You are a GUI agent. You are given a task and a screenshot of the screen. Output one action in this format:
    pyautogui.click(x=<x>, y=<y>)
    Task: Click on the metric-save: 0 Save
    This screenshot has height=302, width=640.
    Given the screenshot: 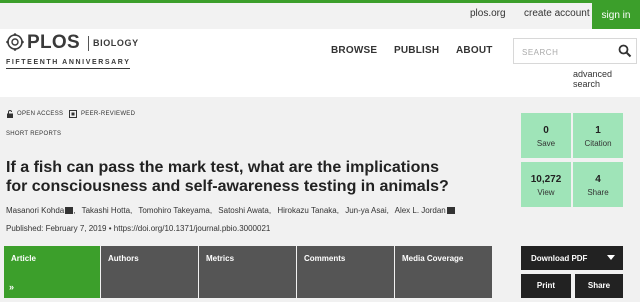 What is the action you would take?
    pyautogui.click(x=546, y=135)
    